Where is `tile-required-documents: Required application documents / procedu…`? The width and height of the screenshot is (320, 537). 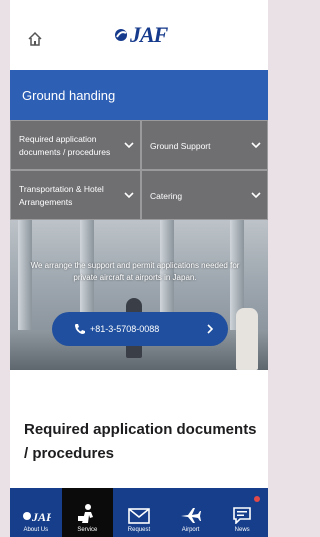 tile-required-documents: Required application documents / procedu… is located at coordinates (75, 145).